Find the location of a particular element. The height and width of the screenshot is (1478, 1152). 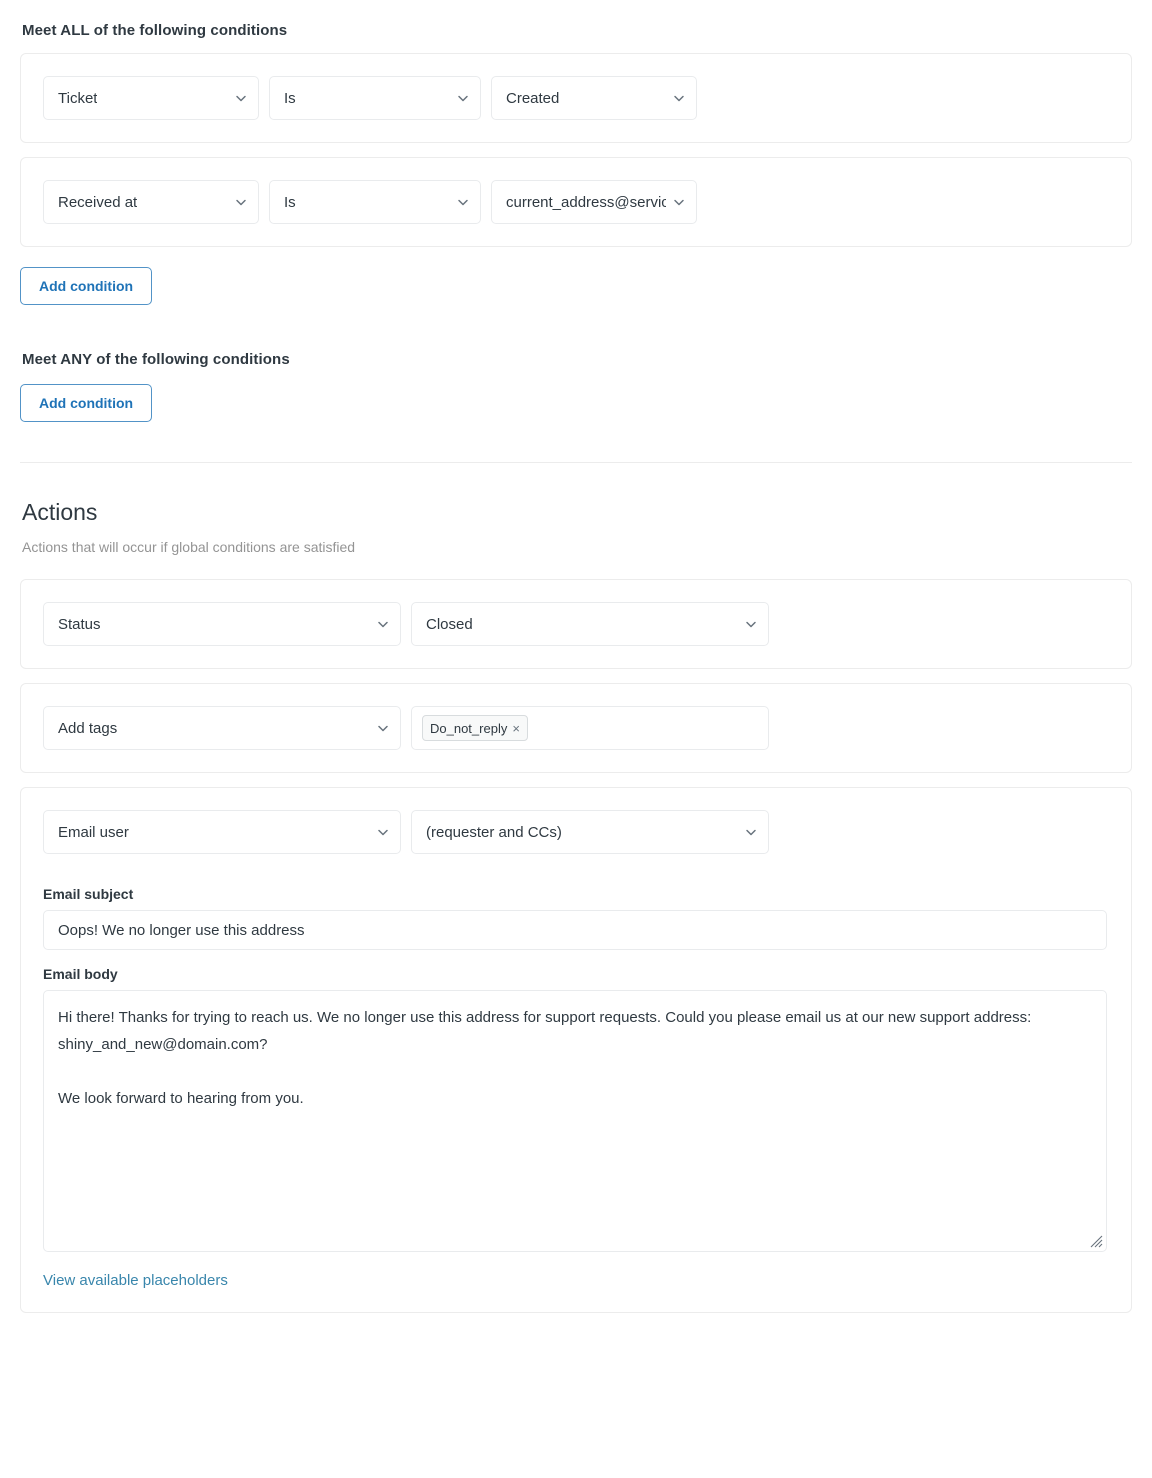

condition-card: Ticket Is Created is located at coordinates (576, 98).